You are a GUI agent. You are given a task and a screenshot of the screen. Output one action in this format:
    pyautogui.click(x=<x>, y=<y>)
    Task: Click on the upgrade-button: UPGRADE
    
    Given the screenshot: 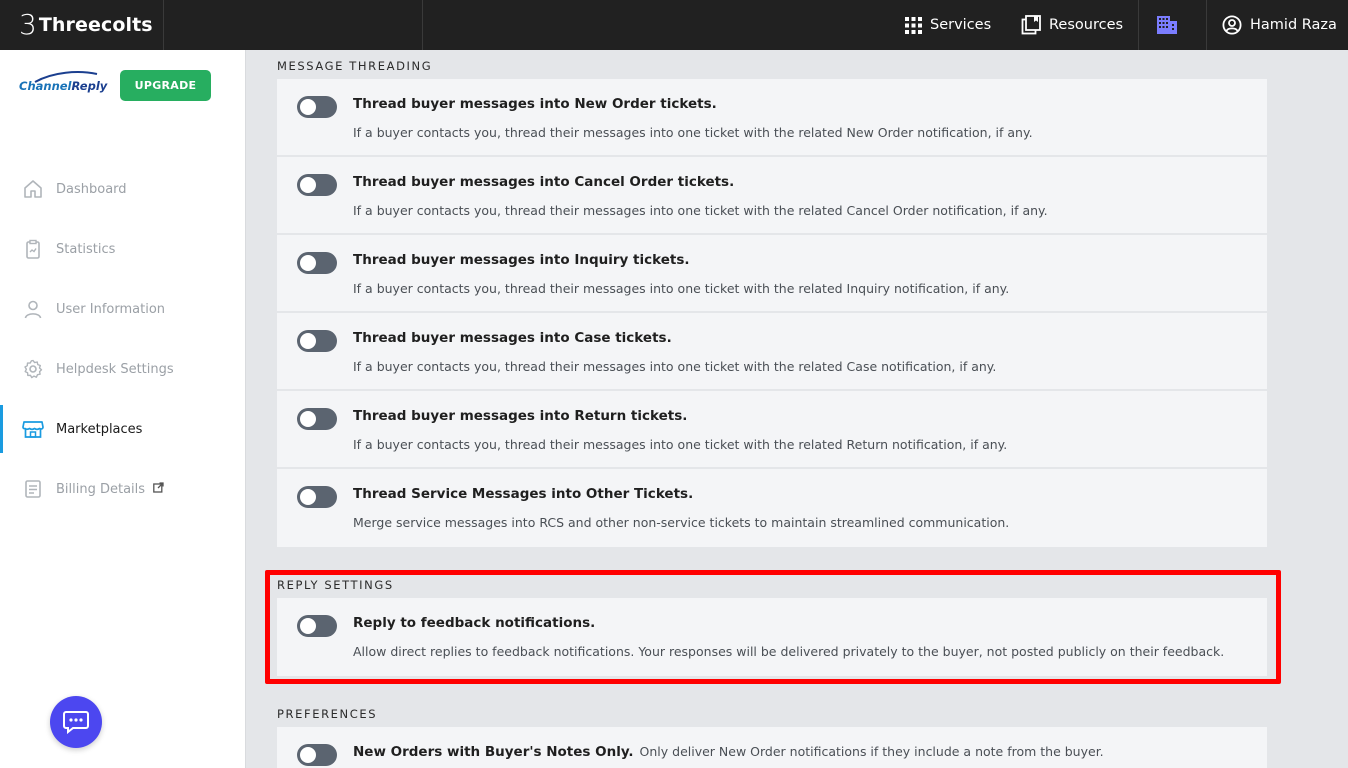 What is the action you would take?
    pyautogui.click(x=165, y=85)
    